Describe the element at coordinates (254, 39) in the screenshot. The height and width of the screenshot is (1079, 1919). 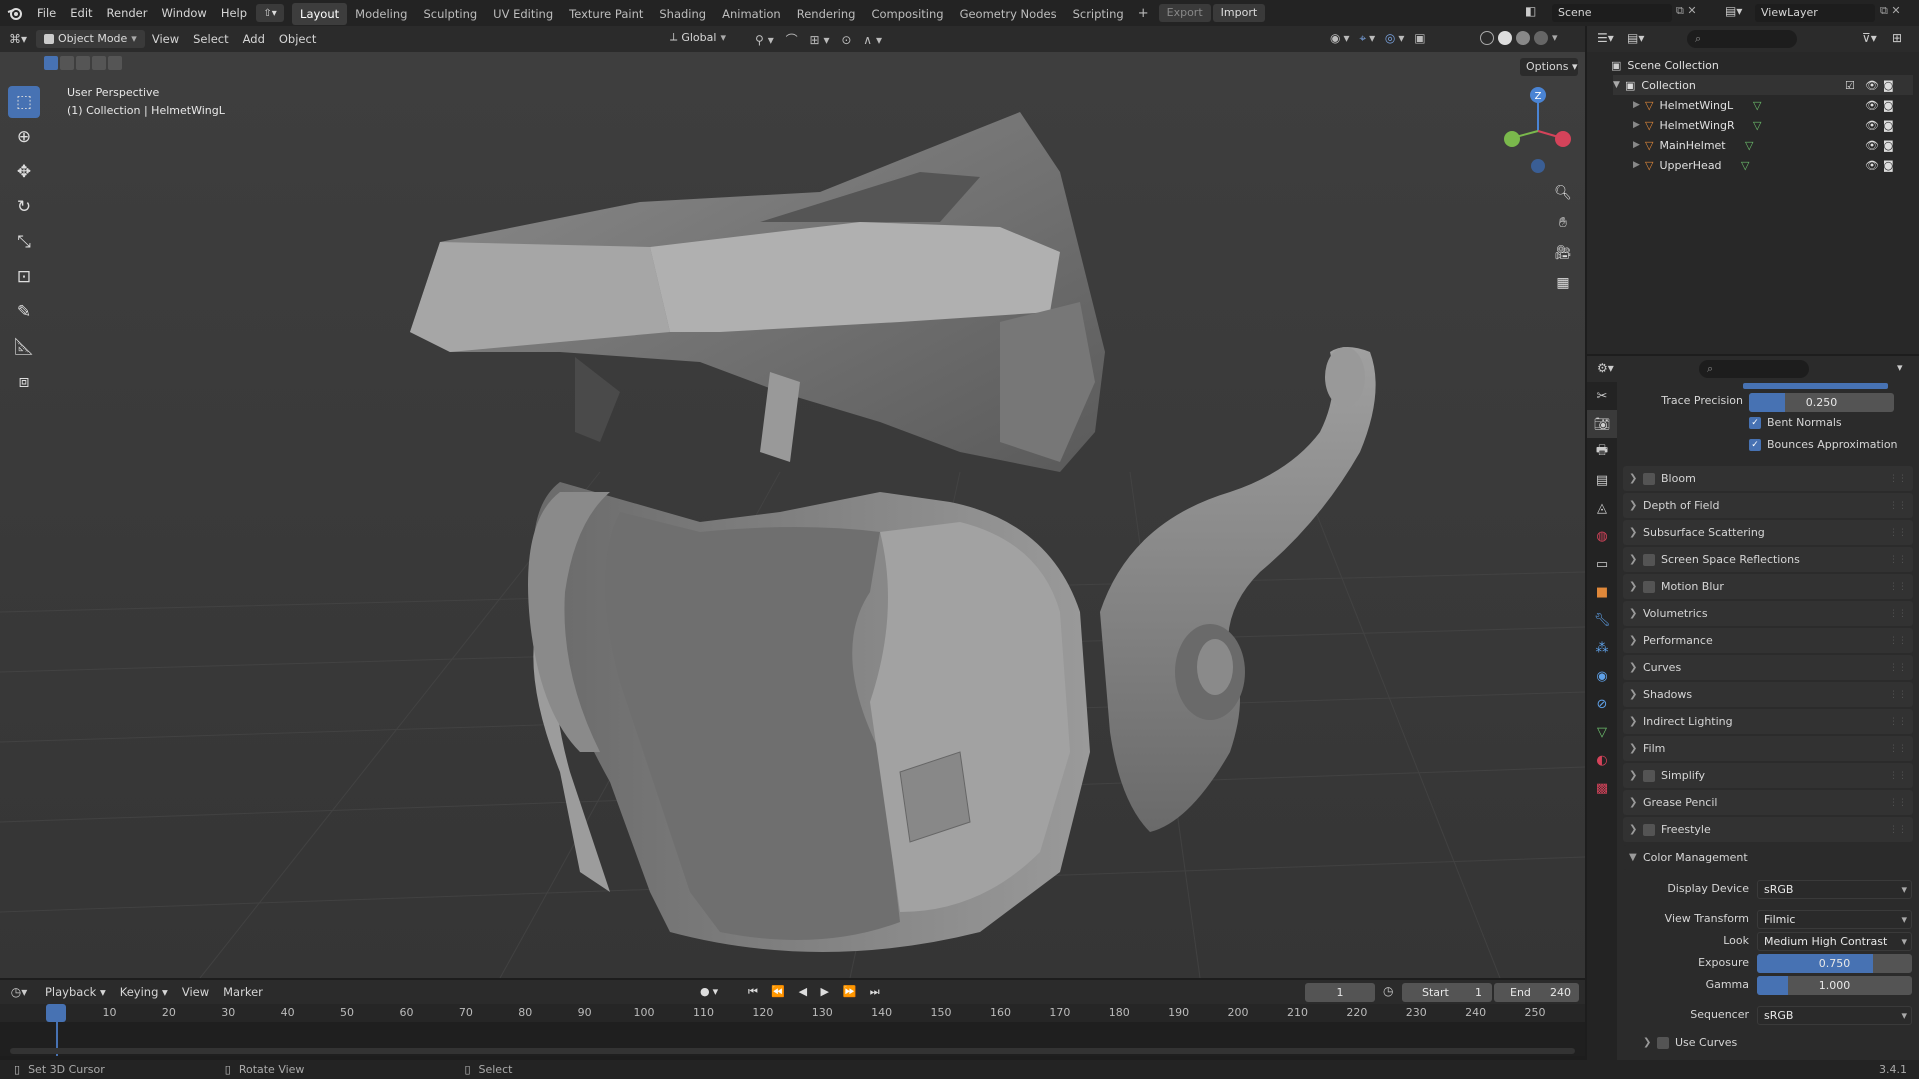
I see `menu-add: Add` at that location.